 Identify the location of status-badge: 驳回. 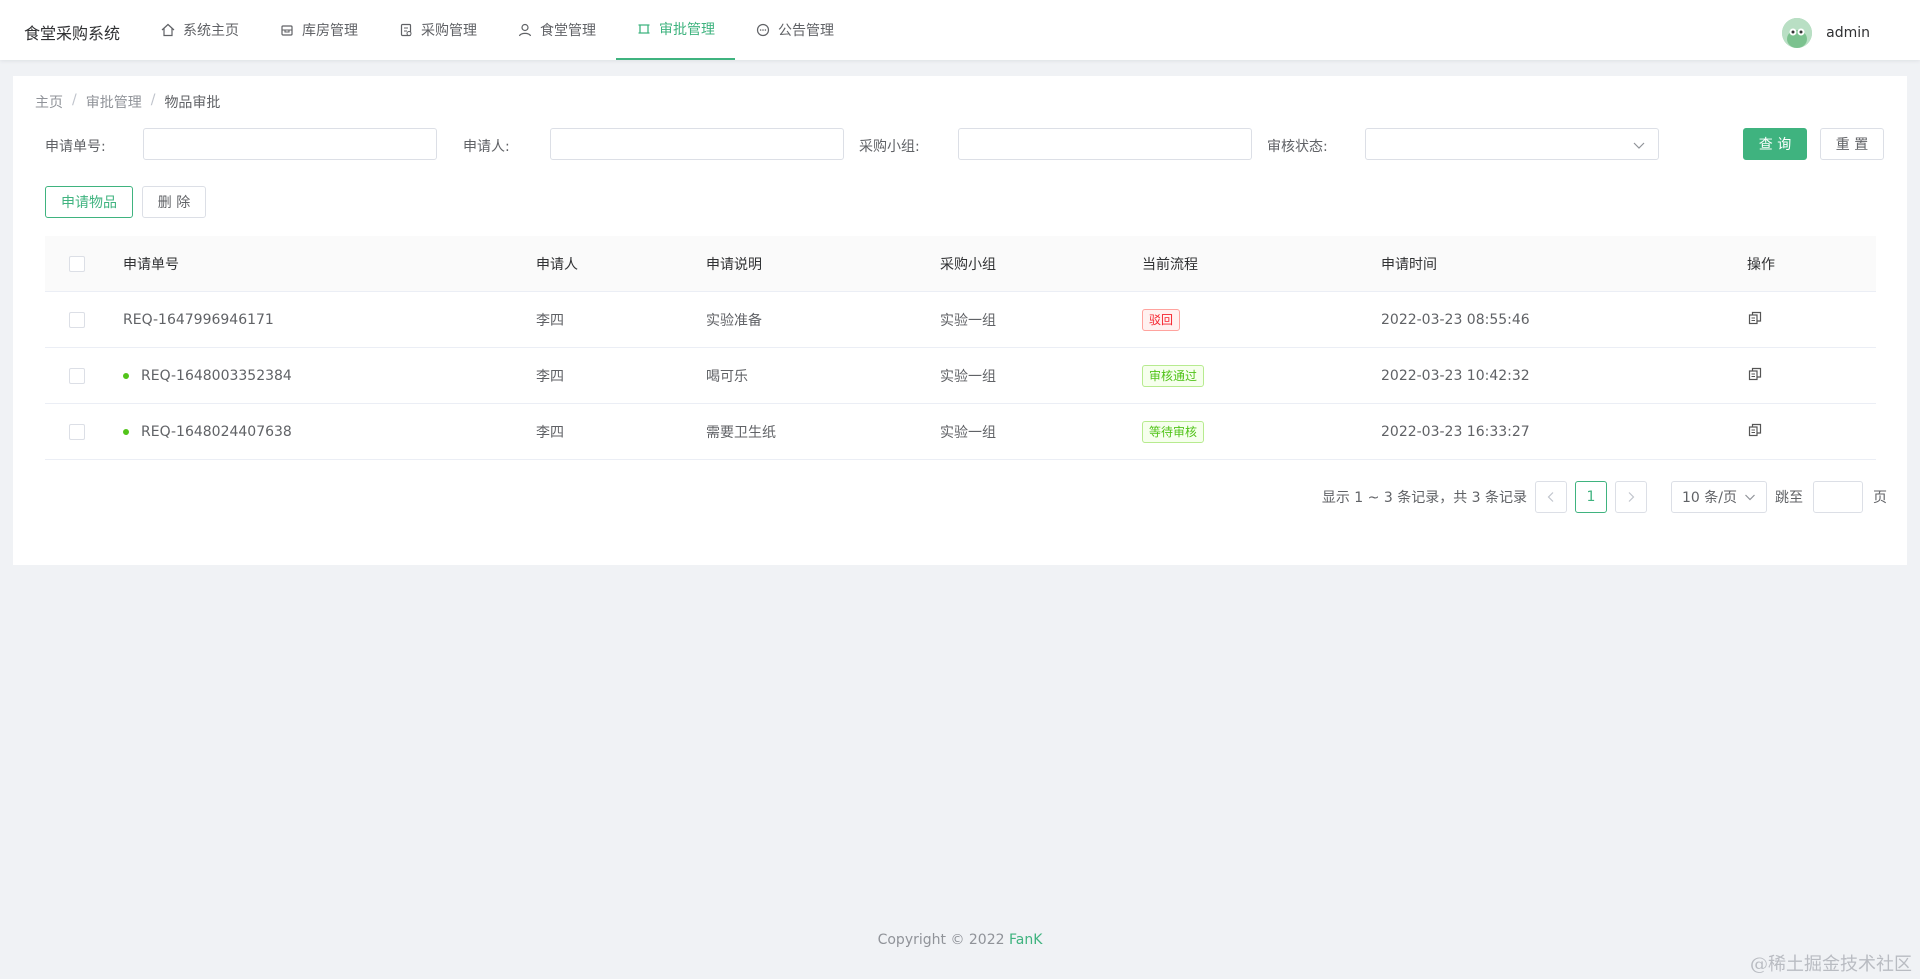
(1161, 320).